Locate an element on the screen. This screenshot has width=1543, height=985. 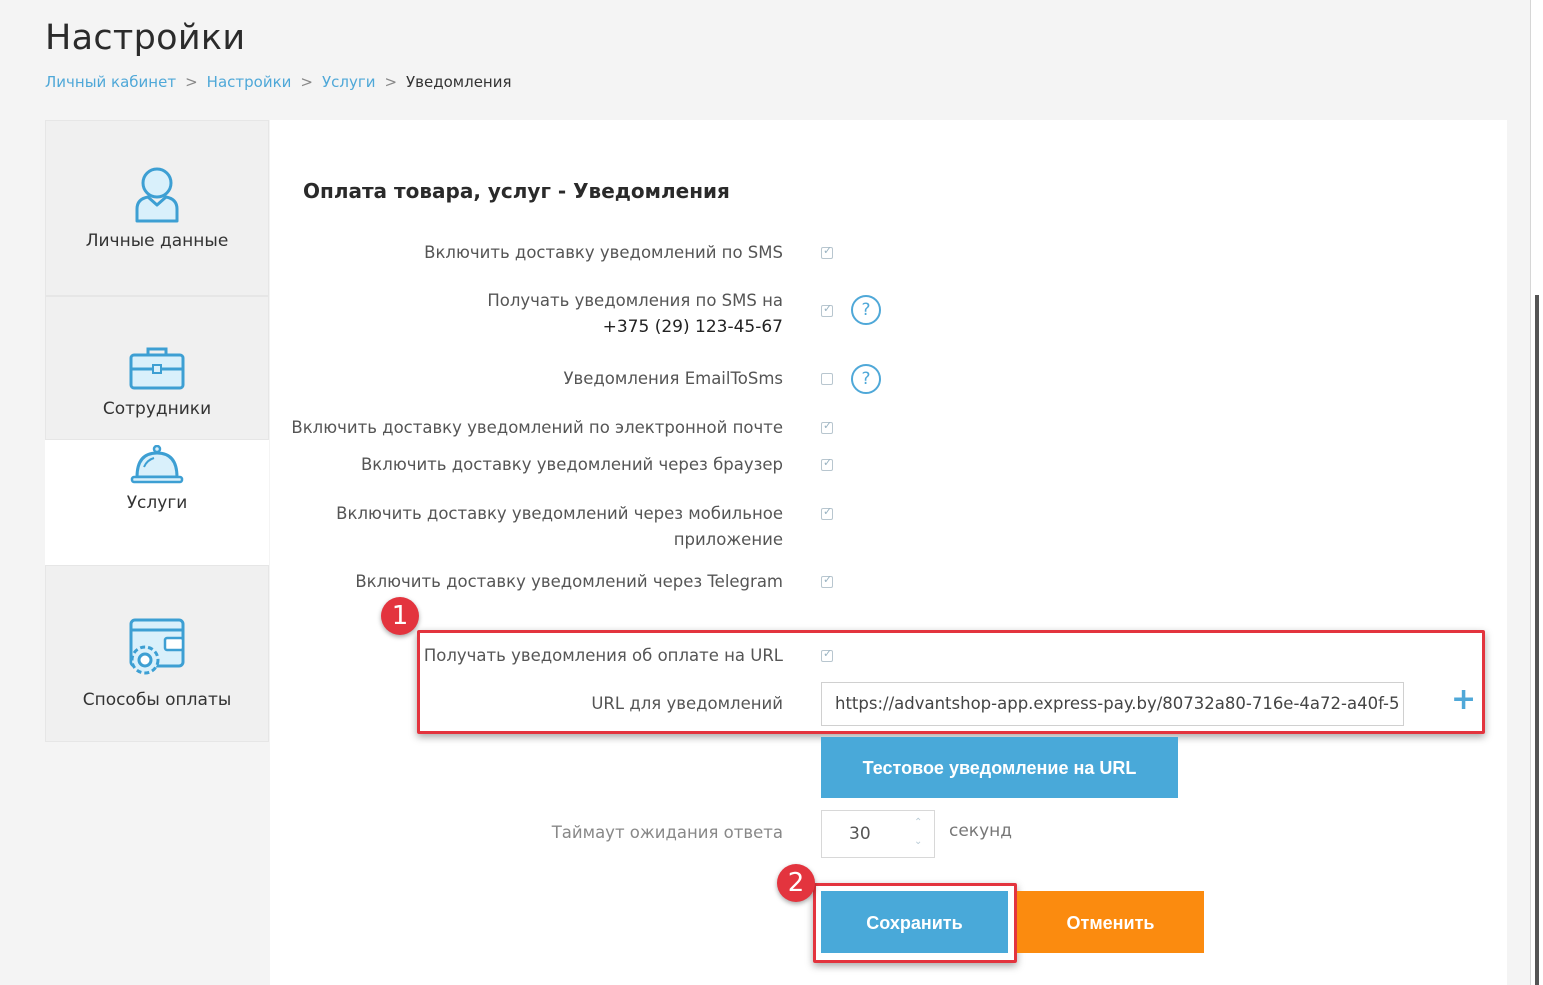
sidebar-item-payment-methods: Способы оплаты is located at coordinates (157, 653).